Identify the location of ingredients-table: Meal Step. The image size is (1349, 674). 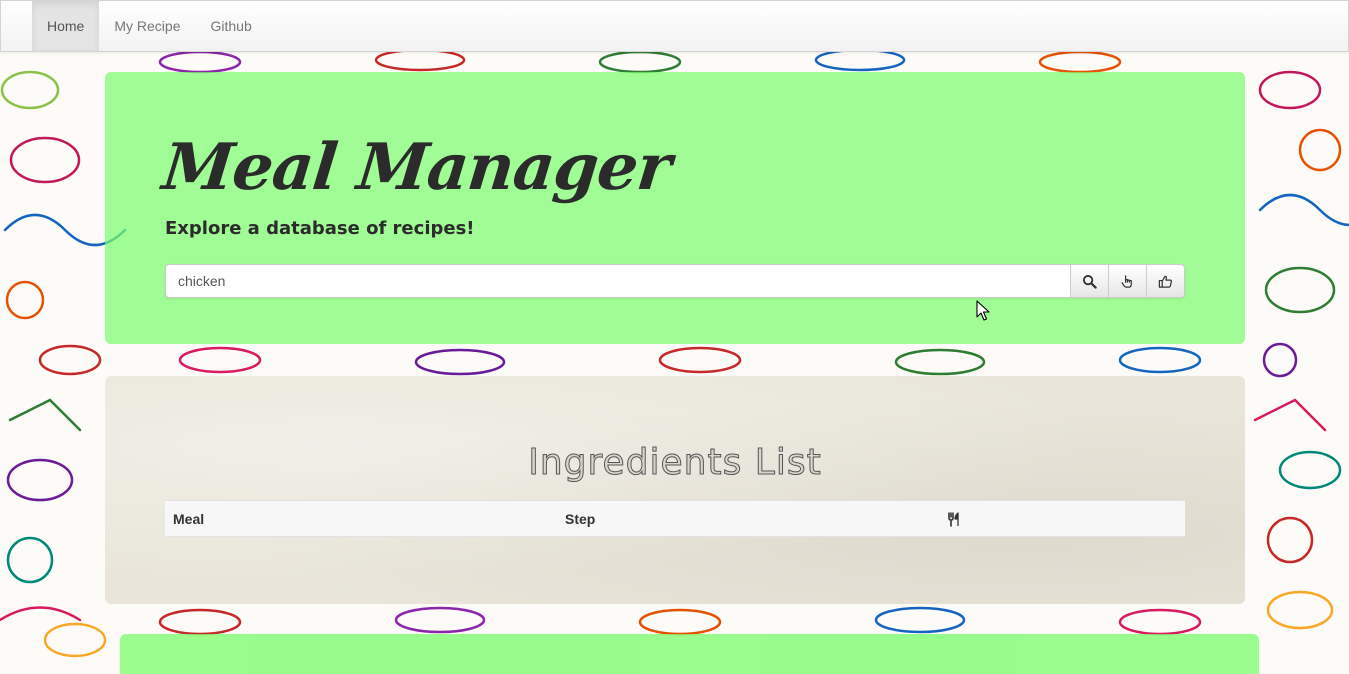
(675, 518).